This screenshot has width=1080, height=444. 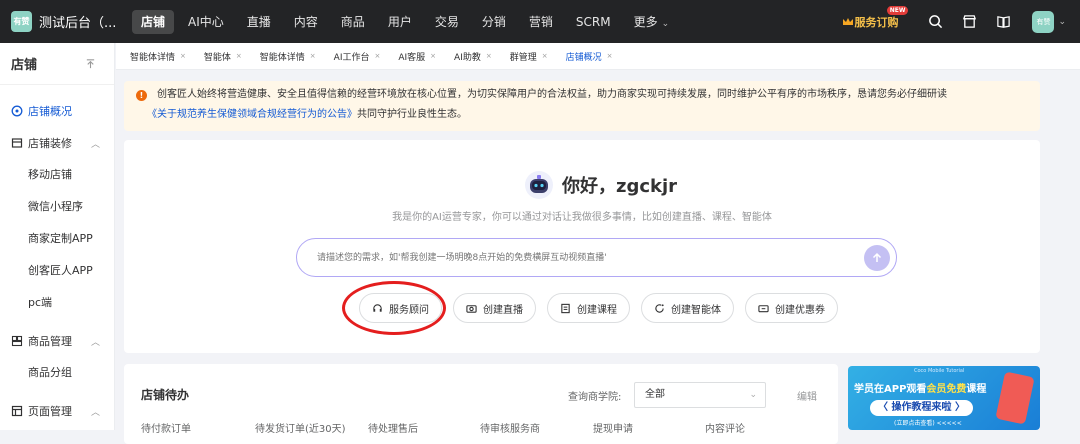 I want to click on nav-item-live: 直播, so click(x=259, y=22).